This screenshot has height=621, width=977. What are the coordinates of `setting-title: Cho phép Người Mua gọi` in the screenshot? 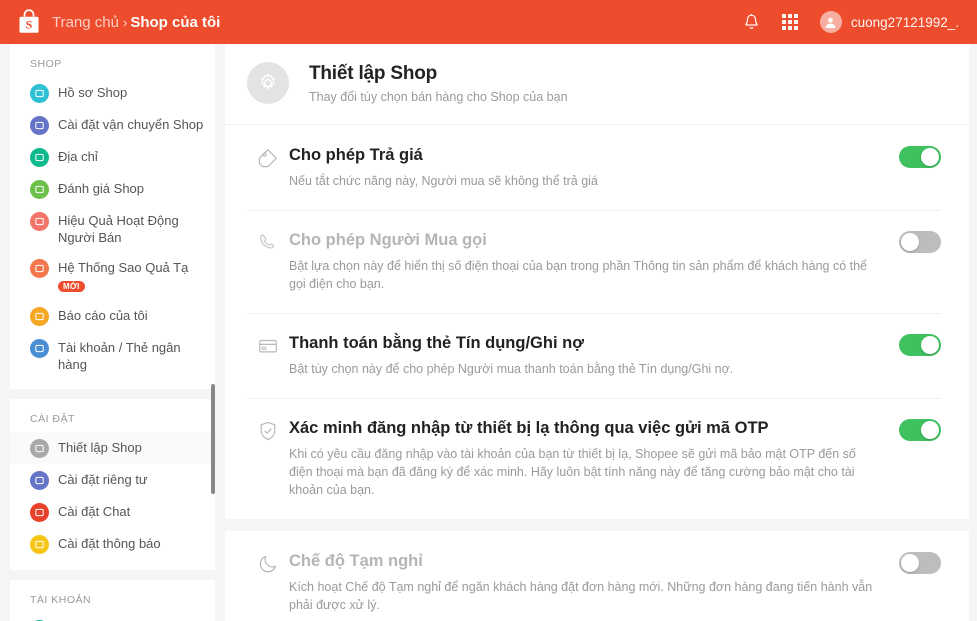 It's located at (388, 240).